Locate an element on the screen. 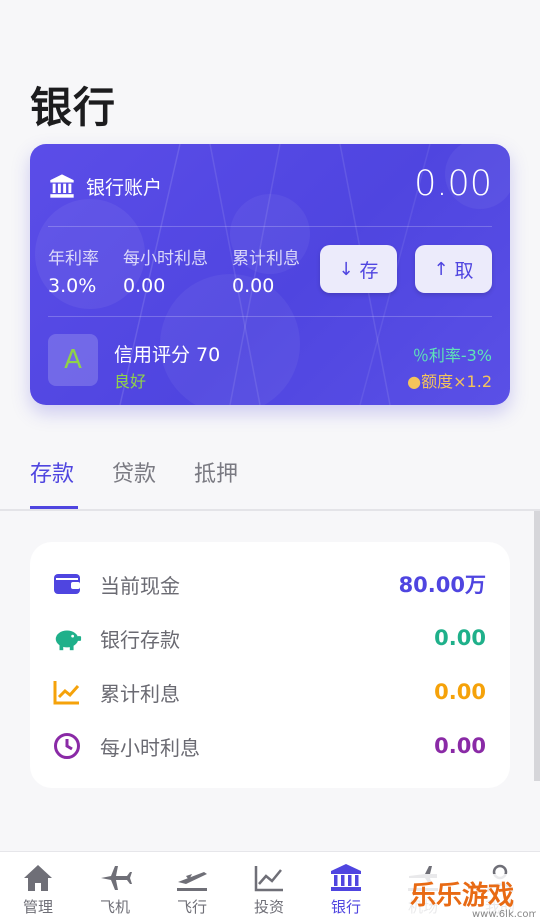  withdraw-button: ↑ 取 is located at coordinates (453, 269).